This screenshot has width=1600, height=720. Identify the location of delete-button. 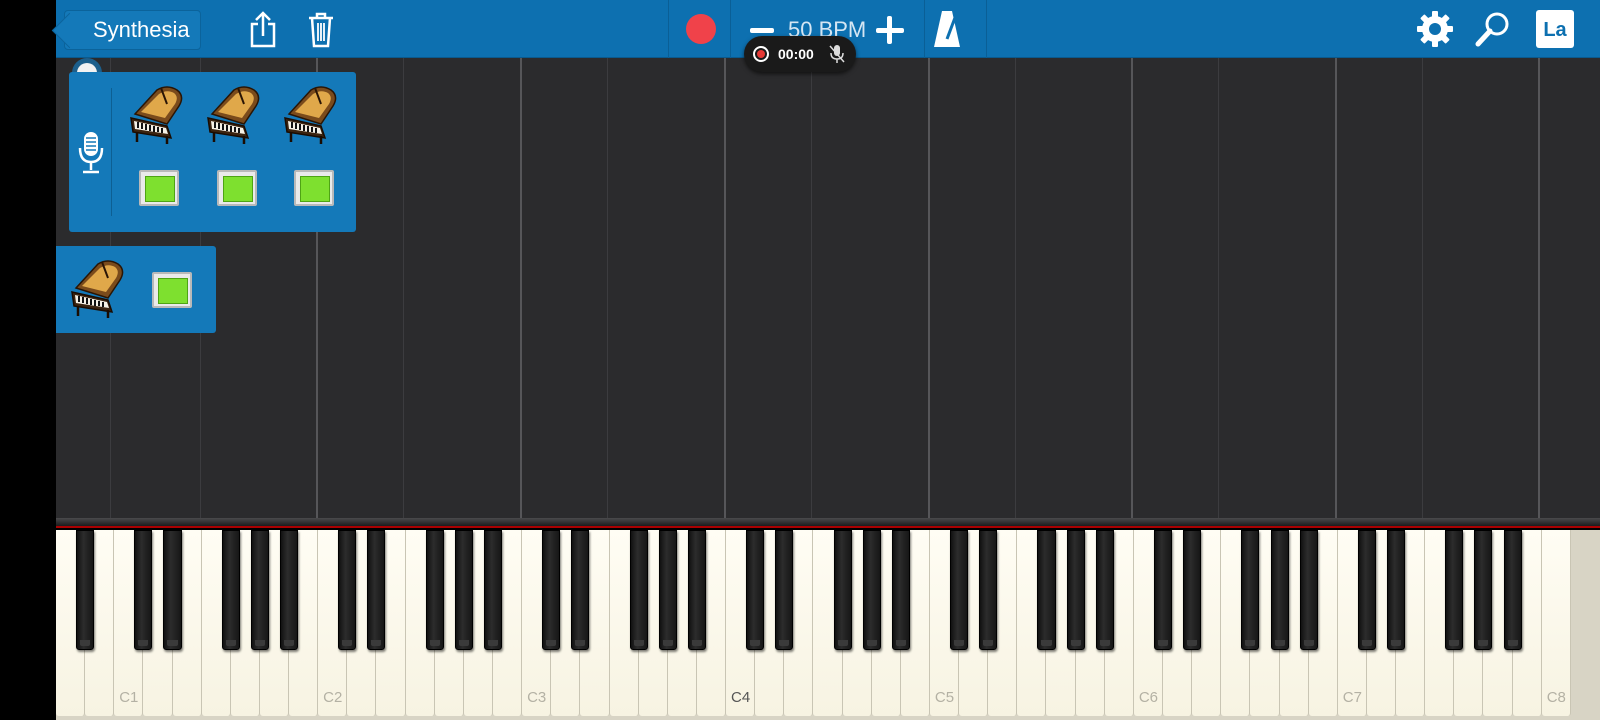
(321, 29).